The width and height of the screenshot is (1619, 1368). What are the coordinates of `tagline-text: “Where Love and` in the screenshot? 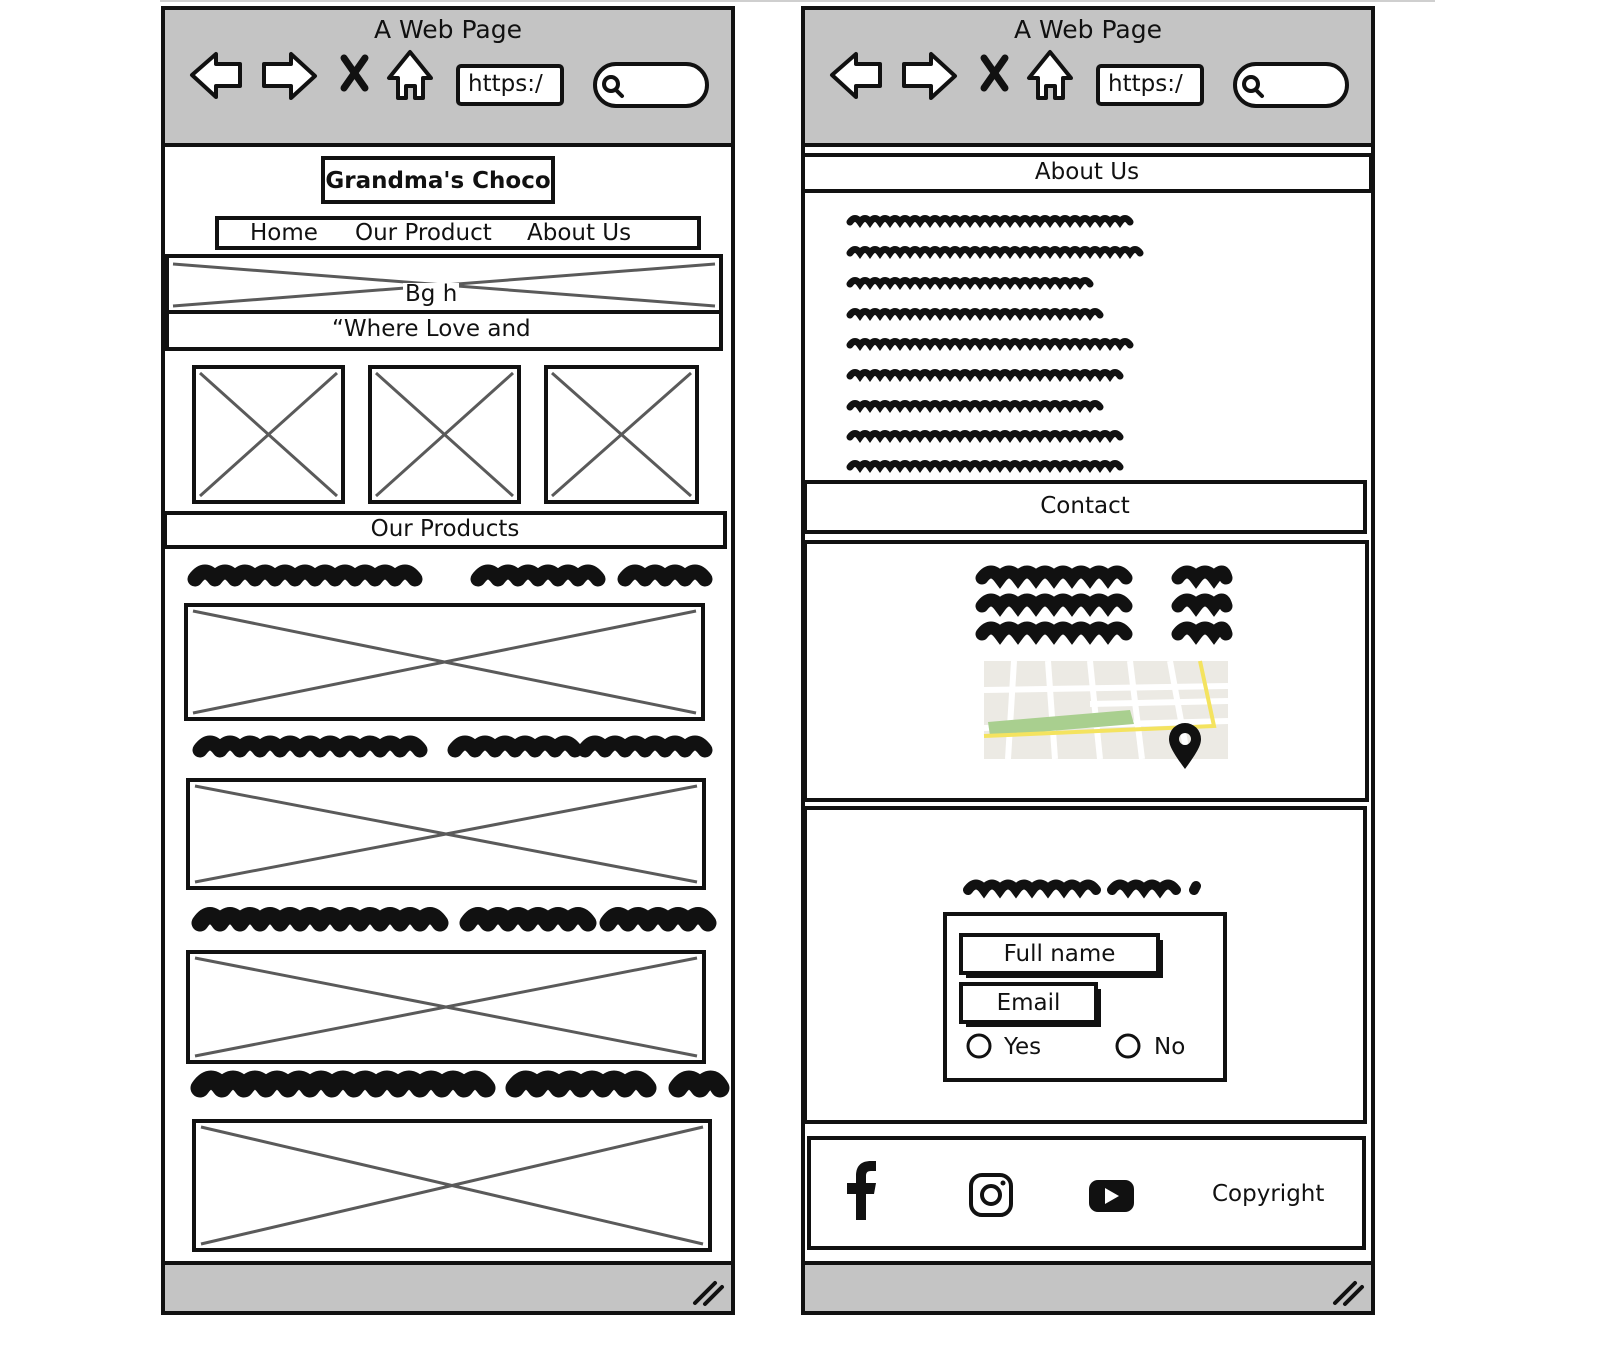 It's located at (431, 329).